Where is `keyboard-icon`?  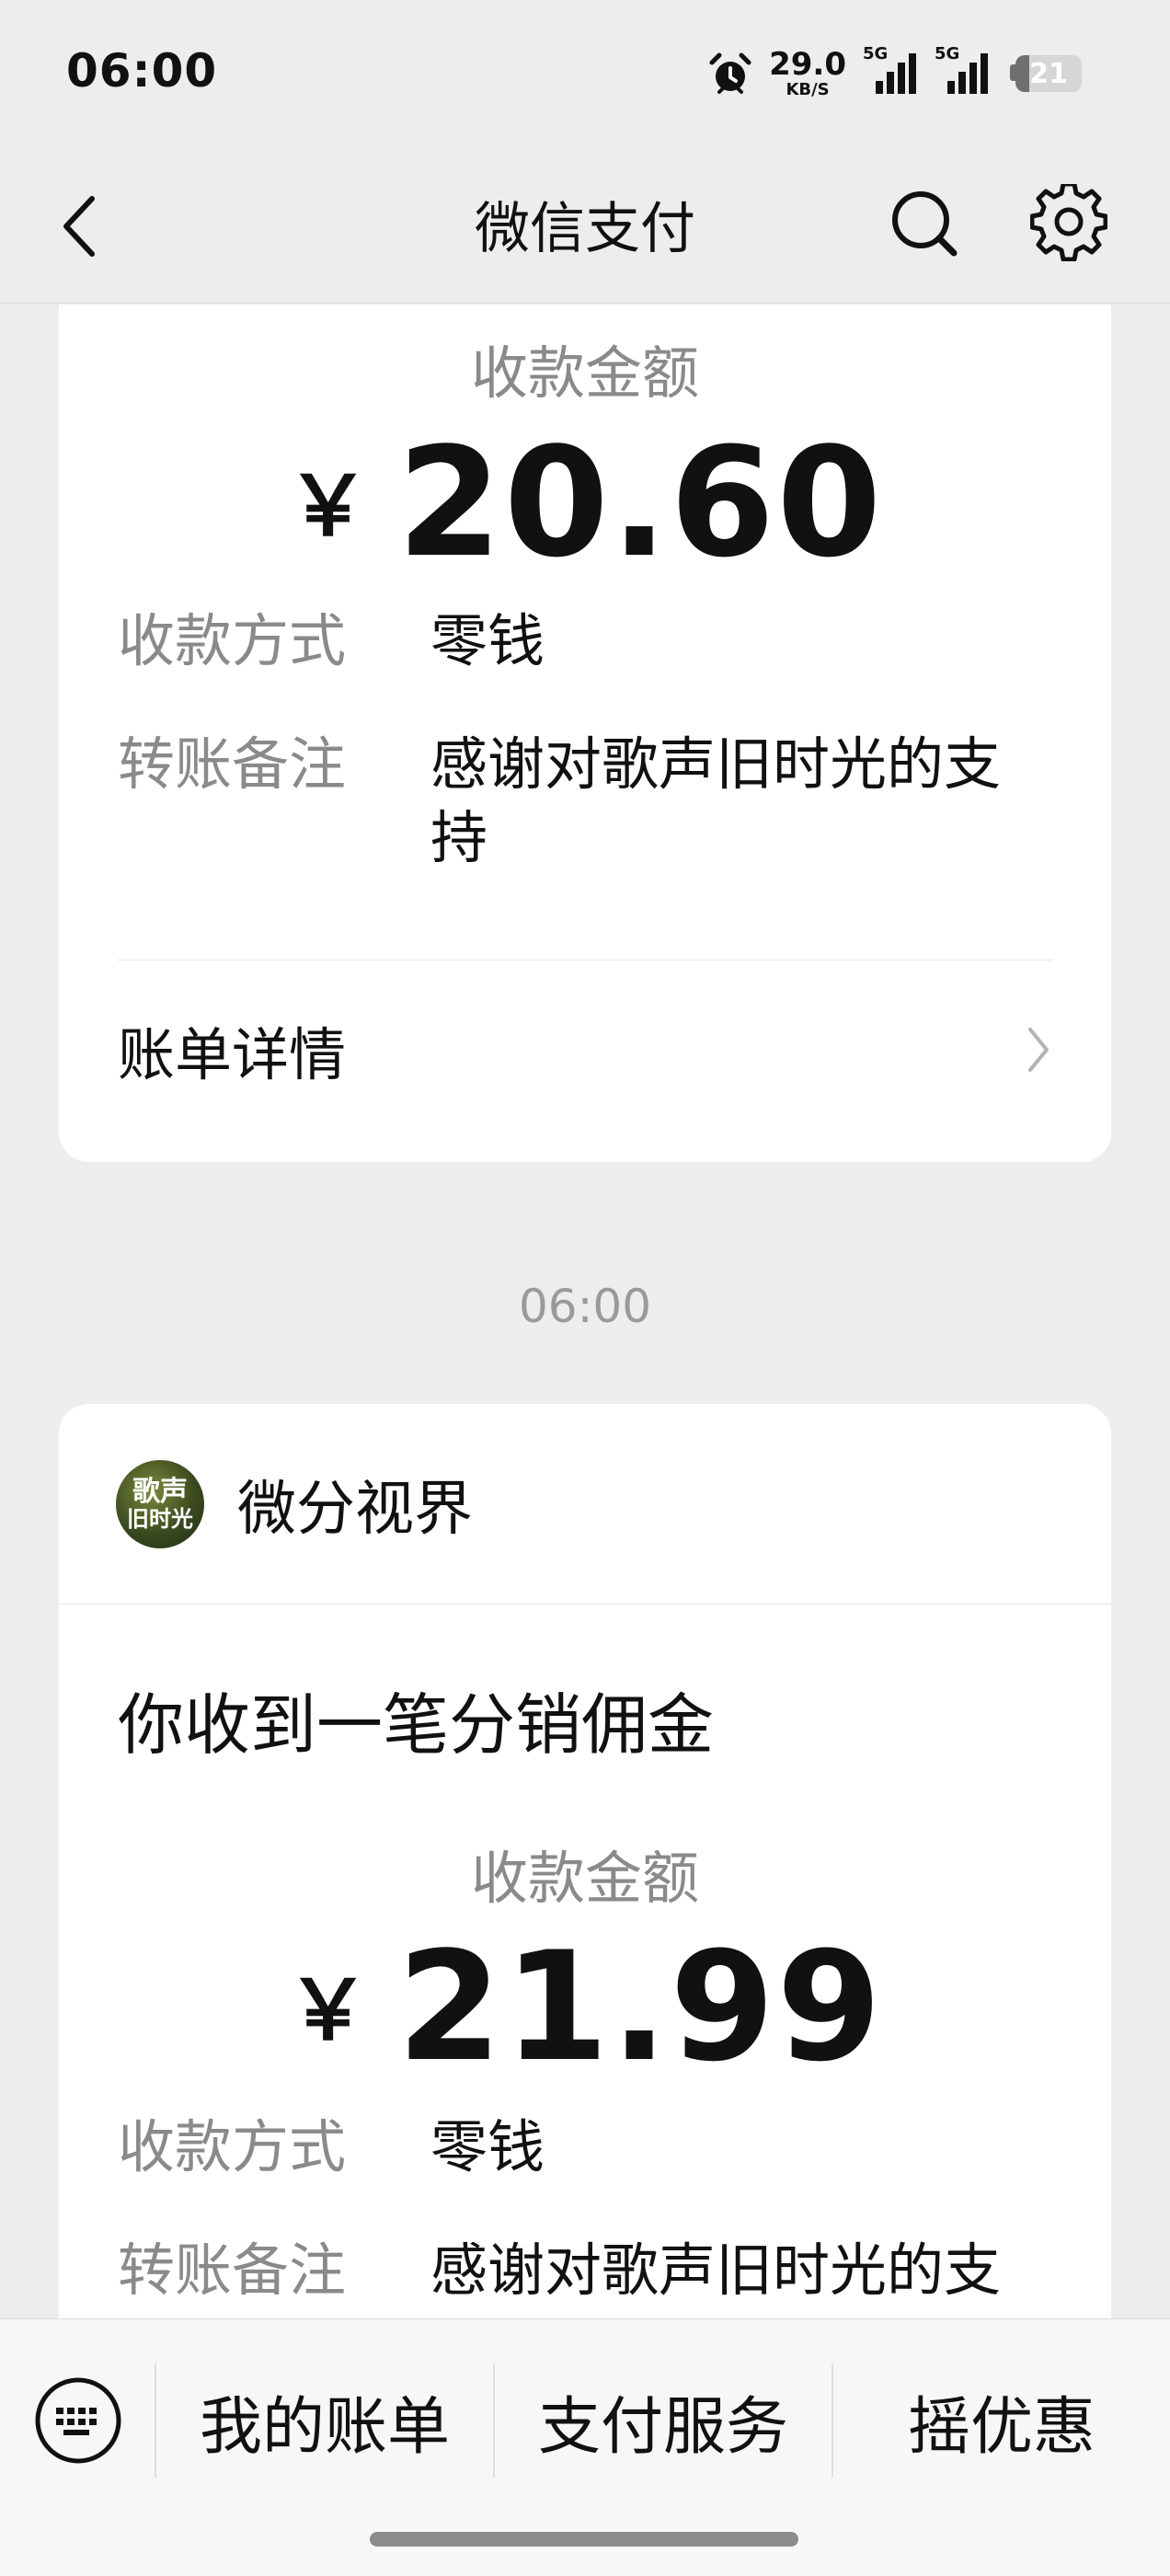
keyboard-icon is located at coordinates (78, 2420).